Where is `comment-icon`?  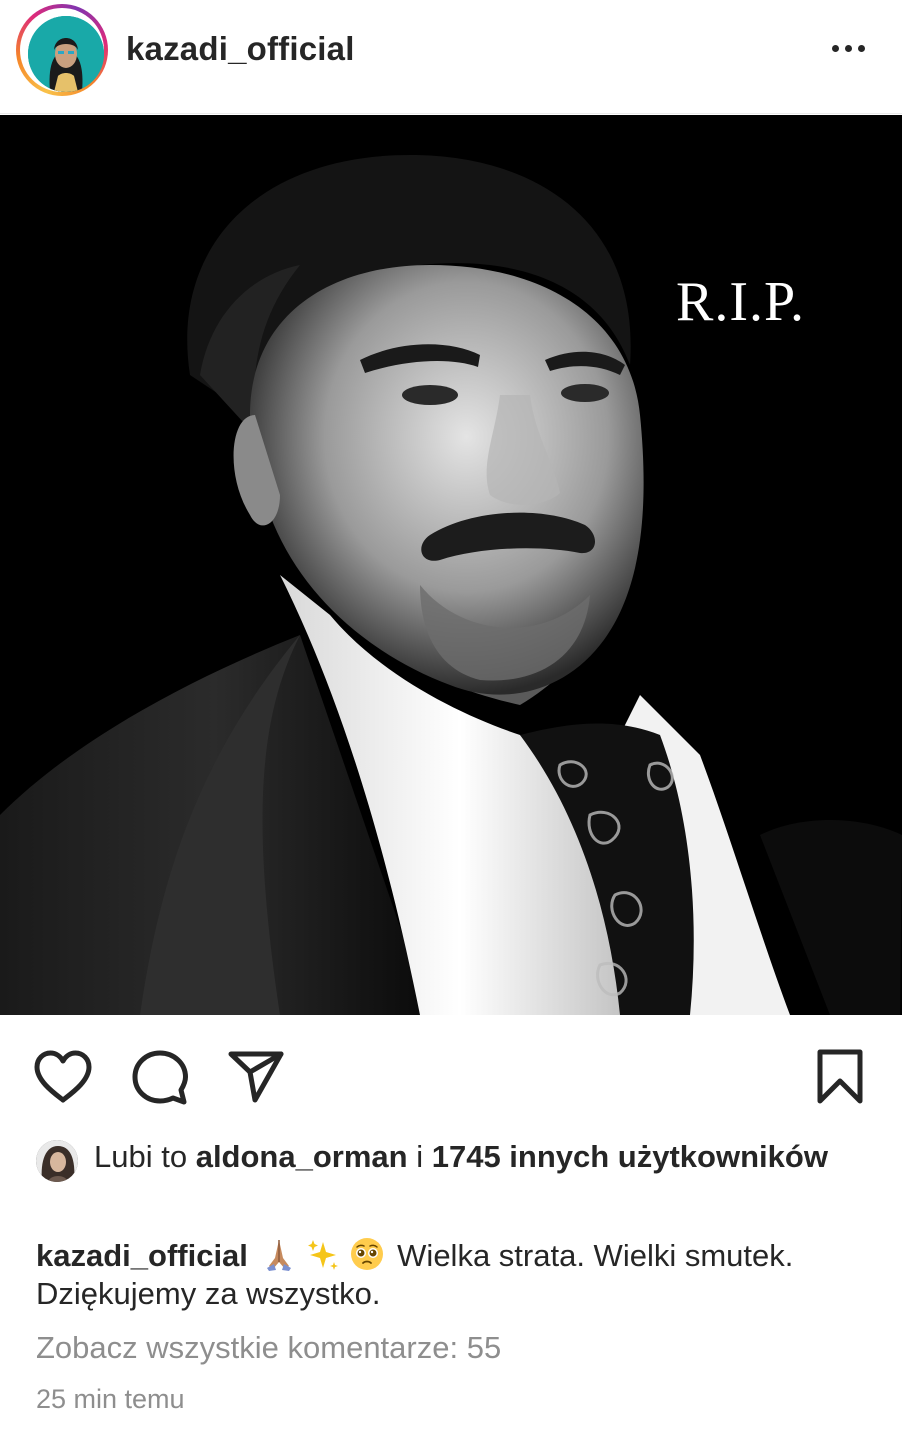
comment-icon is located at coordinates (160, 1078).